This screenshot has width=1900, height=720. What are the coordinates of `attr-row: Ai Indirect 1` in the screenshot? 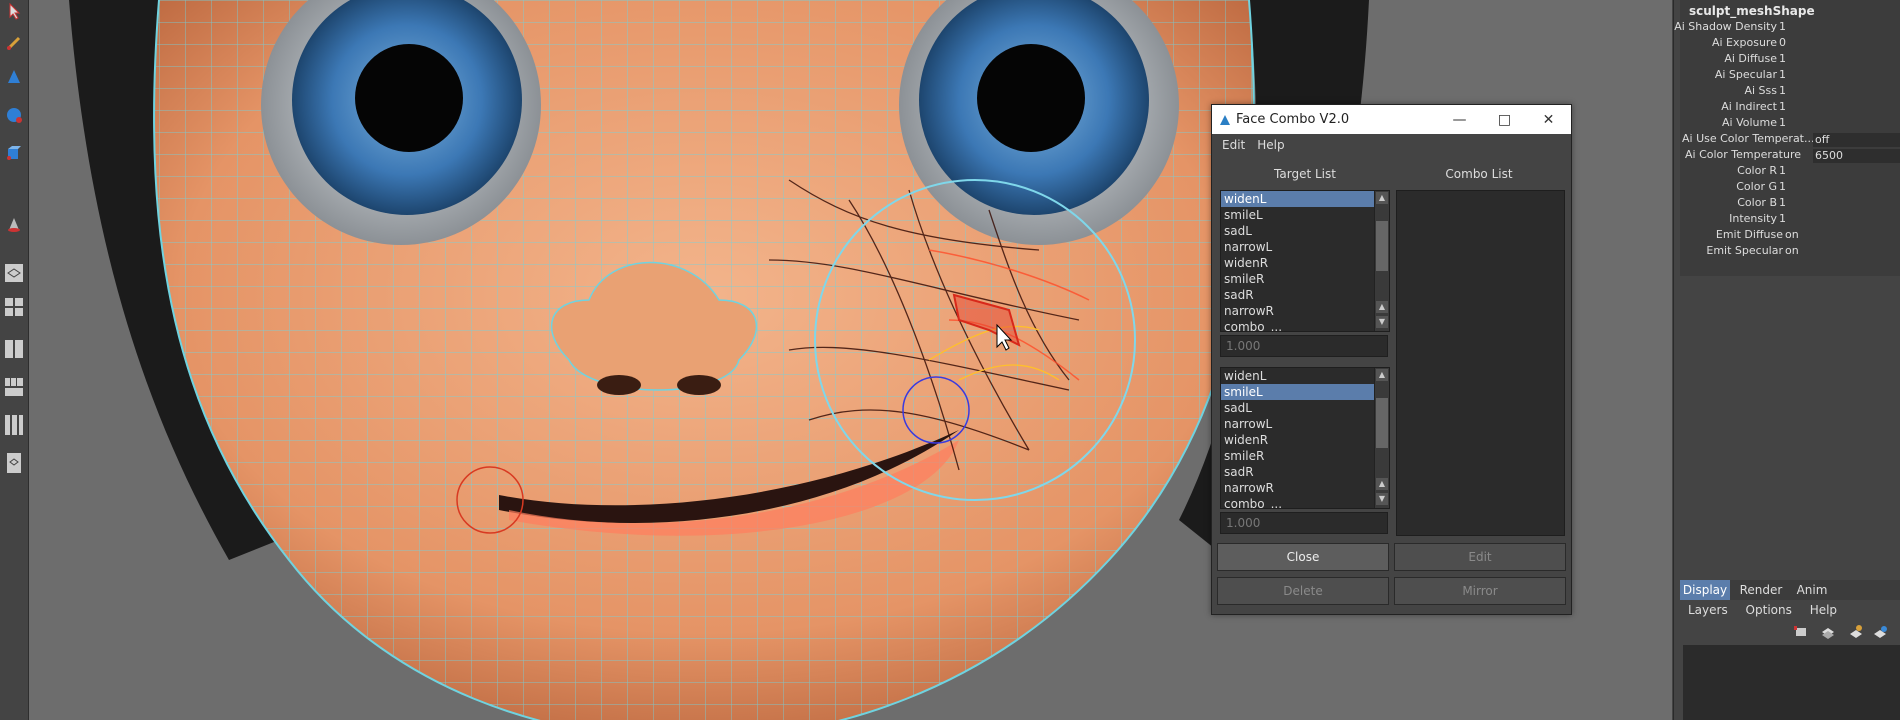 It's located at (1790, 108).